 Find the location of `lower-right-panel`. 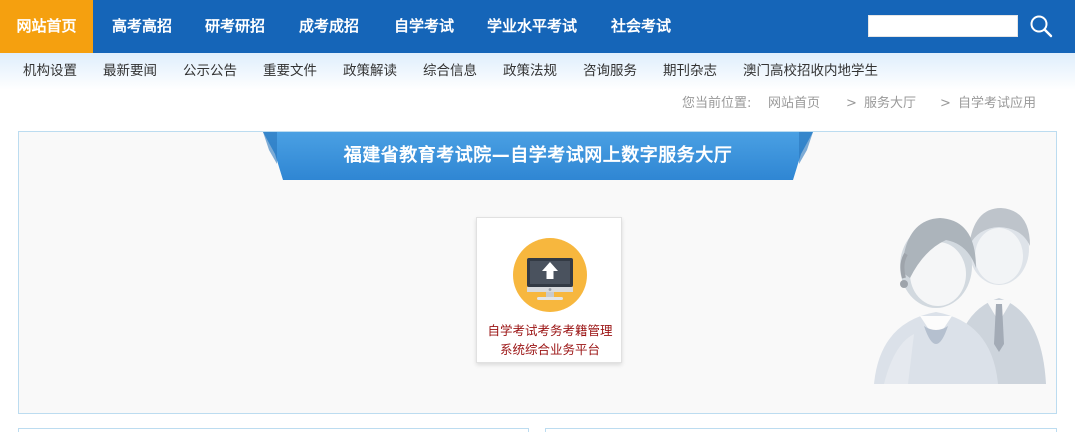

lower-right-panel is located at coordinates (801, 430).